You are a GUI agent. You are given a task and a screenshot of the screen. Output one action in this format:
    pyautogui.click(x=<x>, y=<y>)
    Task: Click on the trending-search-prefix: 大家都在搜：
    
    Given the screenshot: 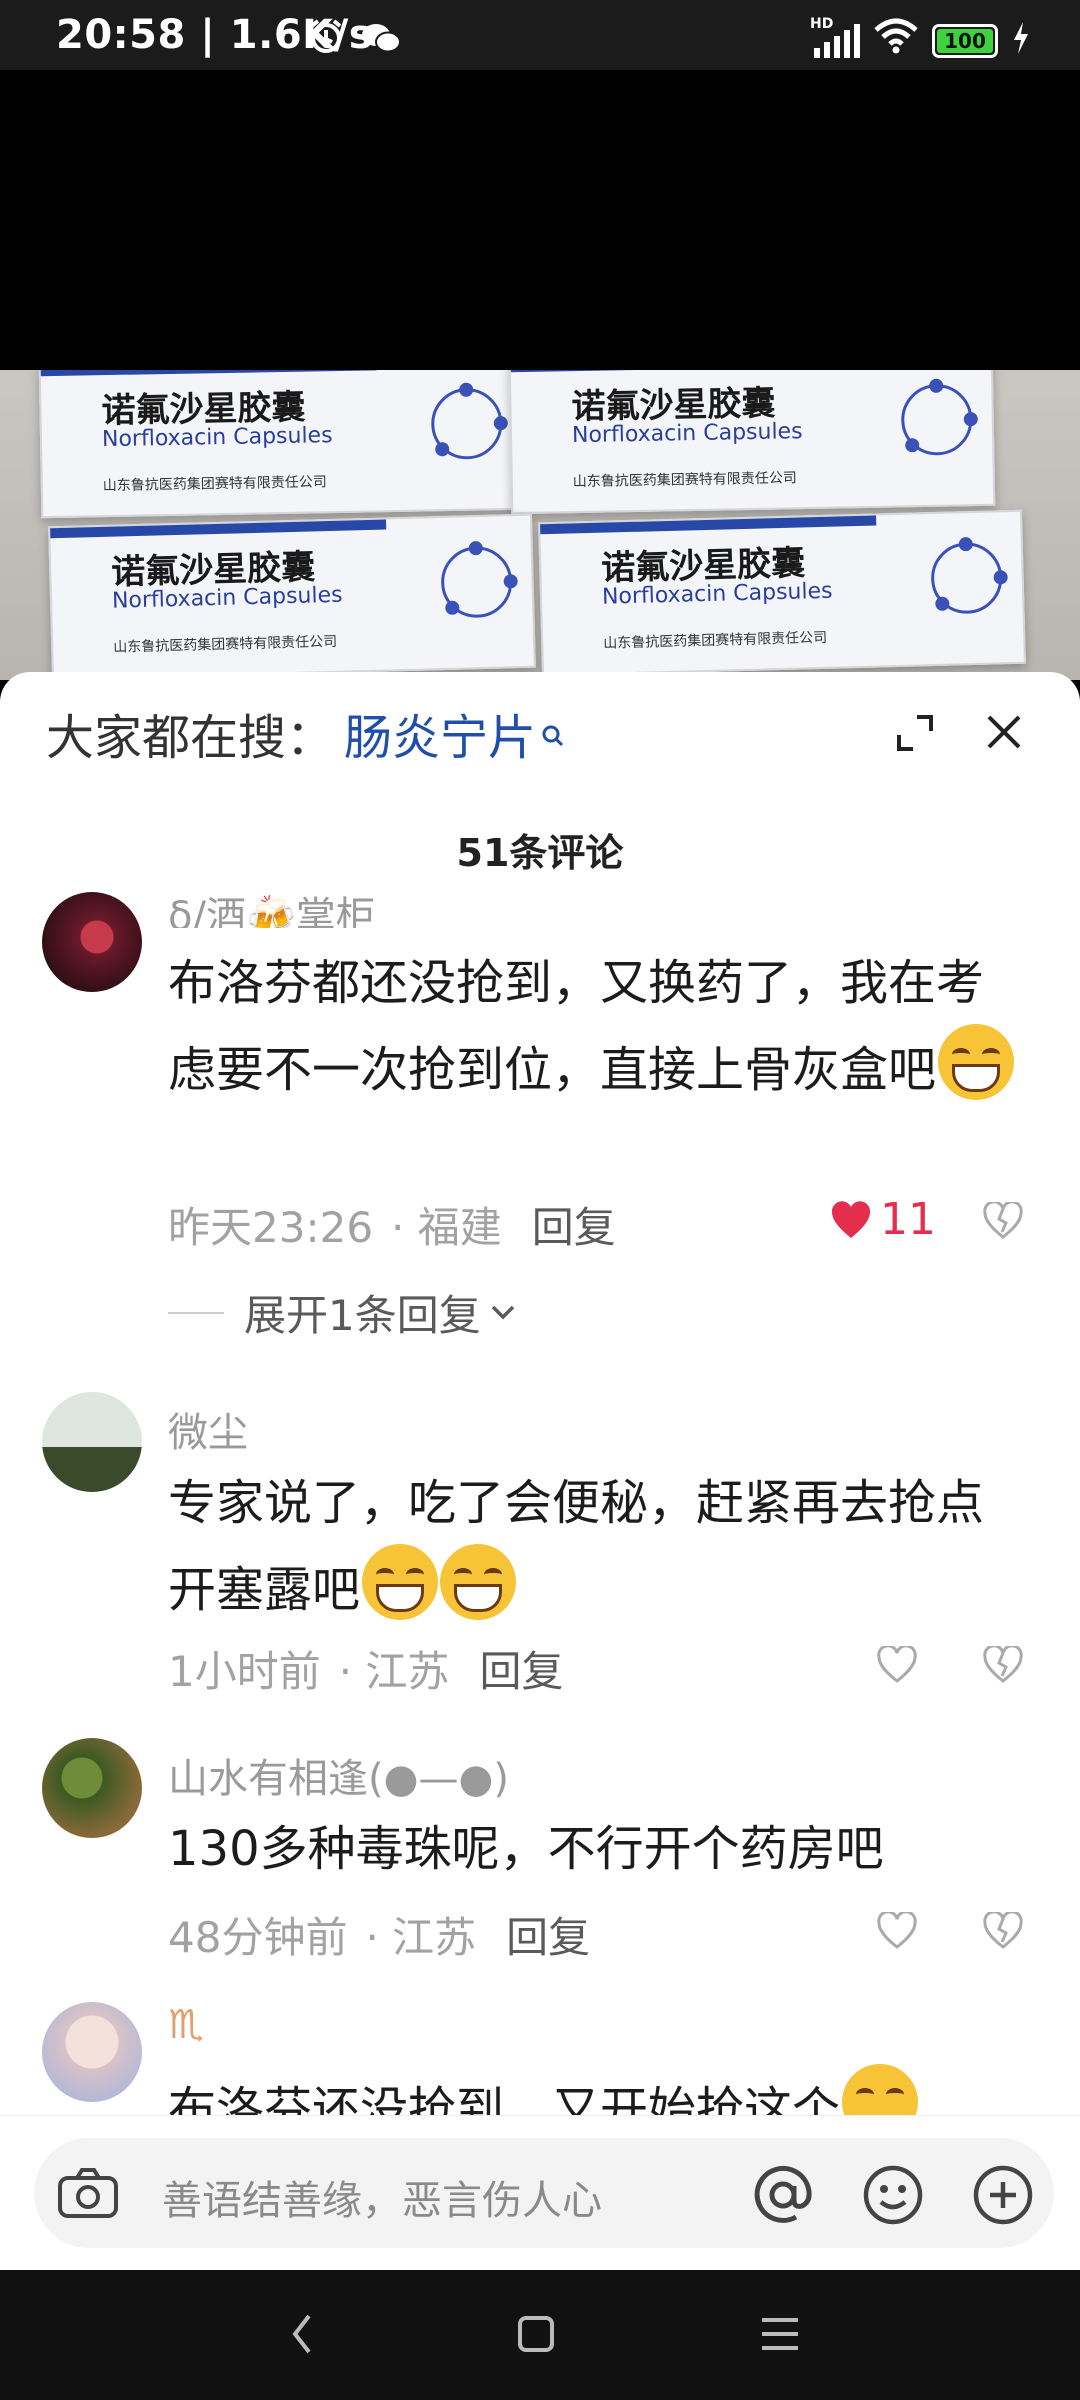 What is the action you would take?
    pyautogui.click(x=190, y=738)
    